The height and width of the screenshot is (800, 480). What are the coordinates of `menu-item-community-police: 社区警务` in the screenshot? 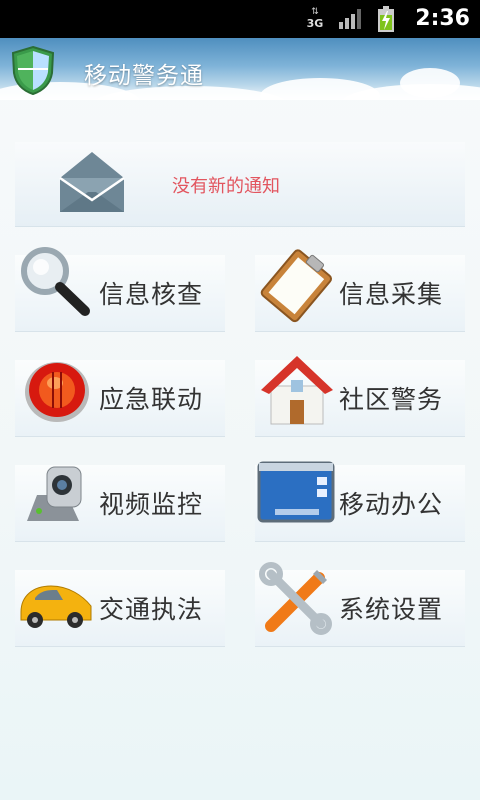 It's located at (360, 396).